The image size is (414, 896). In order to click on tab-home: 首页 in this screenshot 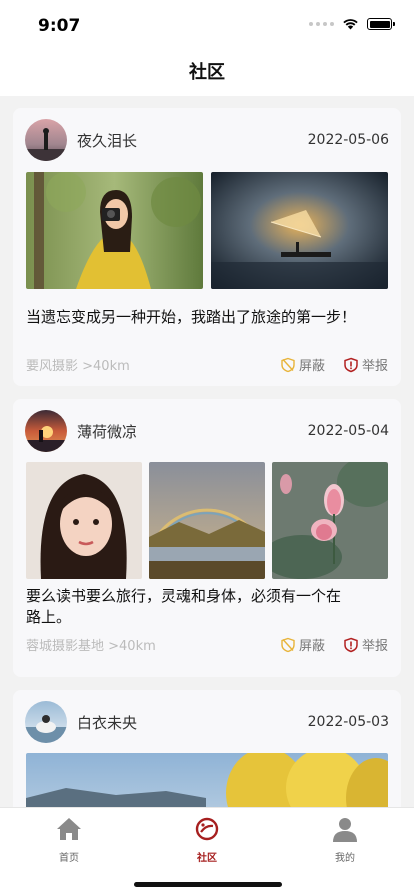, I will do `click(69, 840)`.